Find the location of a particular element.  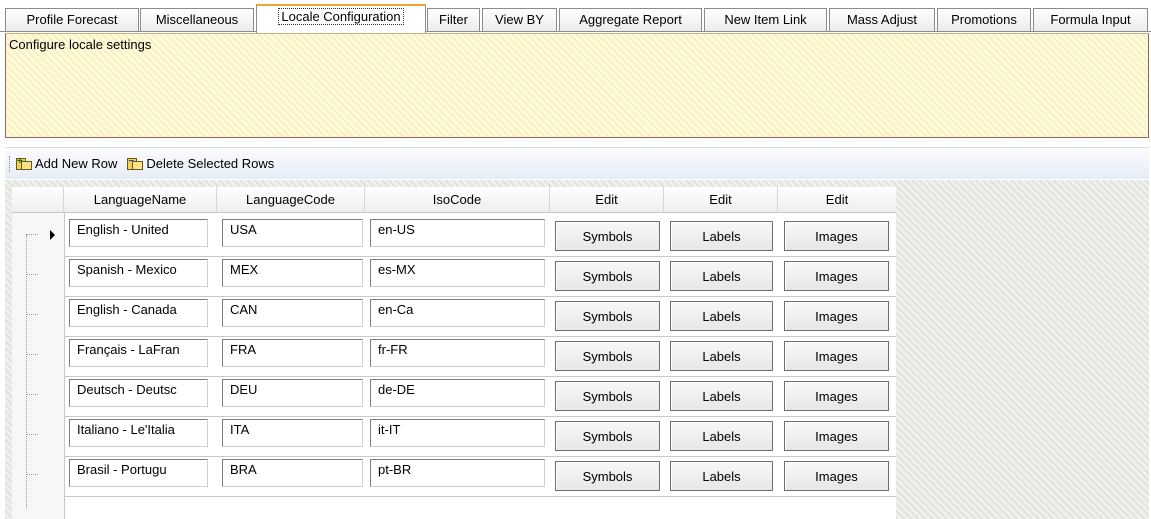

tab-mass-adjust: Mass Adjust is located at coordinates (882, 19).